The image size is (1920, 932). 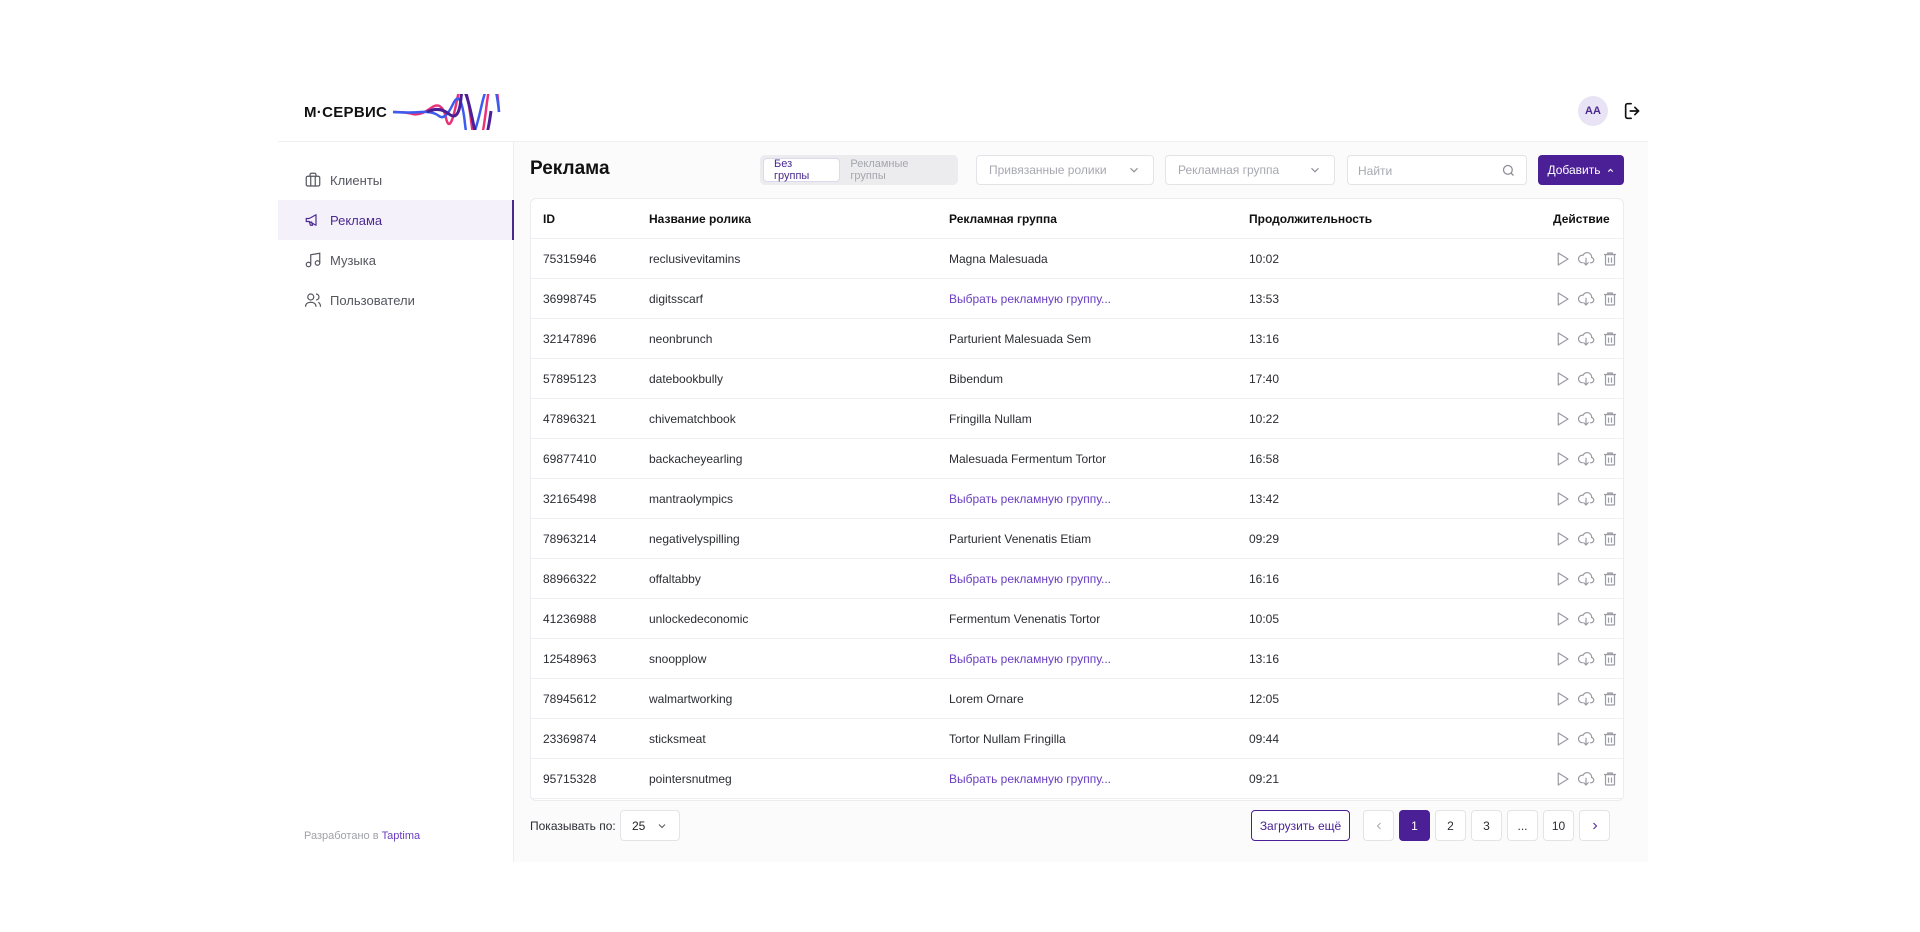 What do you see at coordinates (696, 459) in the screenshot?
I see `cell-video-name: backacheyearling` at bounding box center [696, 459].